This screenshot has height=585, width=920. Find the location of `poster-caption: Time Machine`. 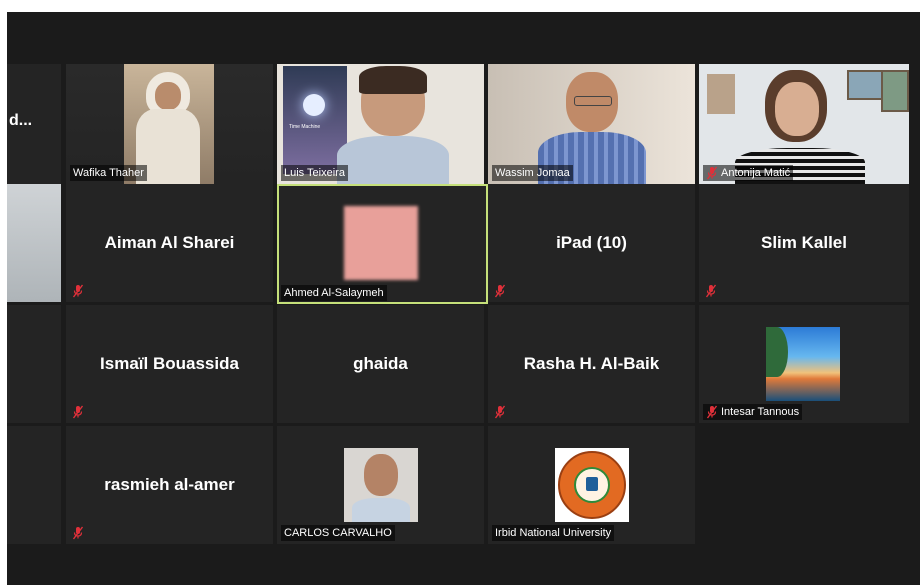

poster-caption: Time Machine is located at coordinates (305, 127).